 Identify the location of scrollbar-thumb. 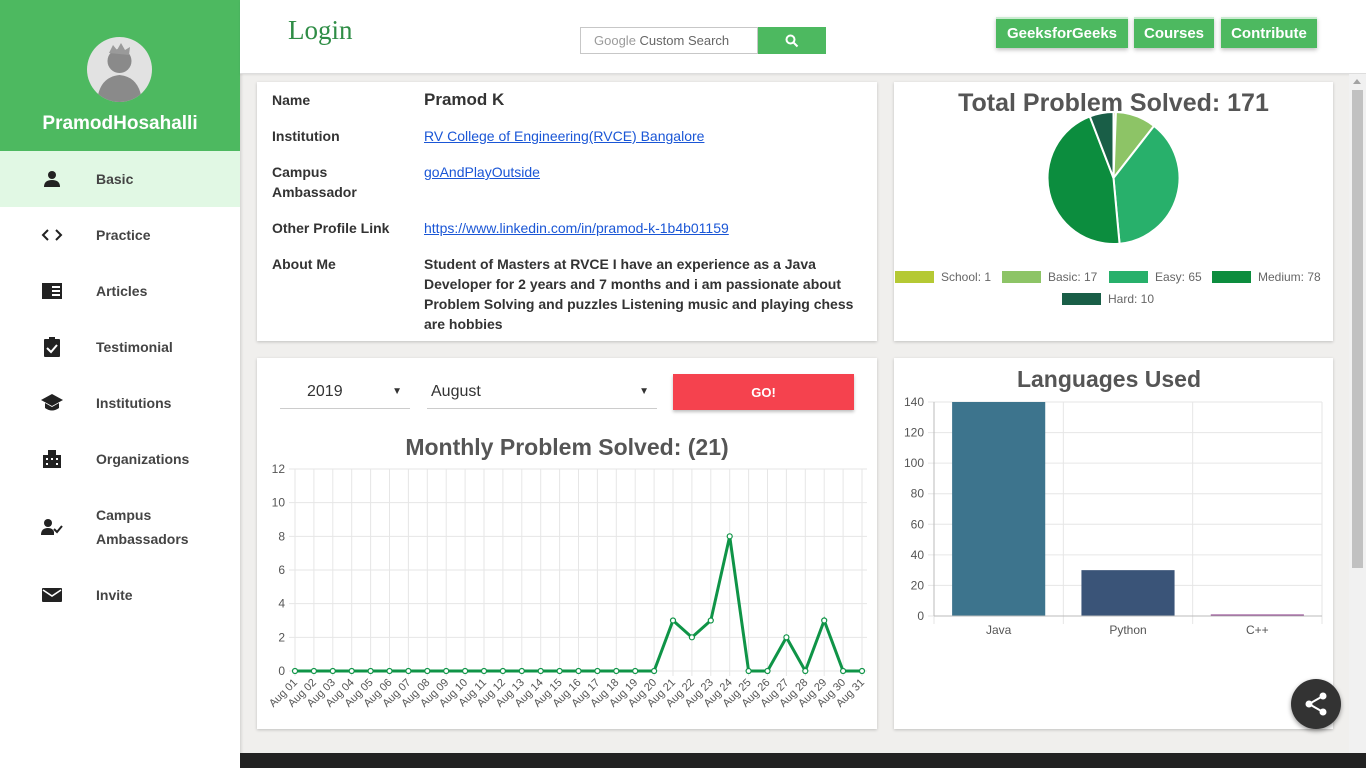
(1357, 329).